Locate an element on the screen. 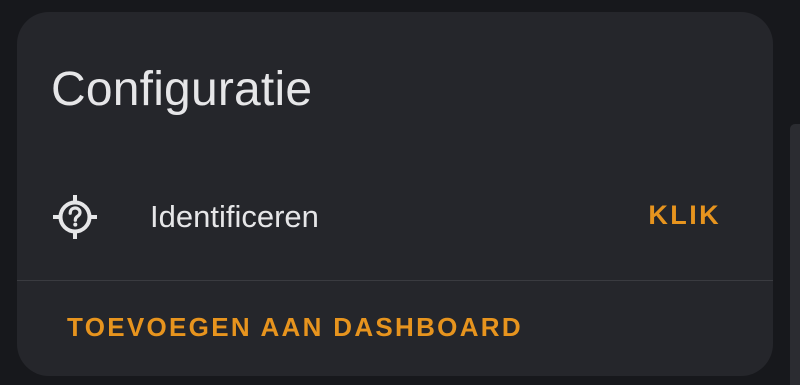 This screenshot has width=800, height=385. divider is located at coordinates (395, 280).